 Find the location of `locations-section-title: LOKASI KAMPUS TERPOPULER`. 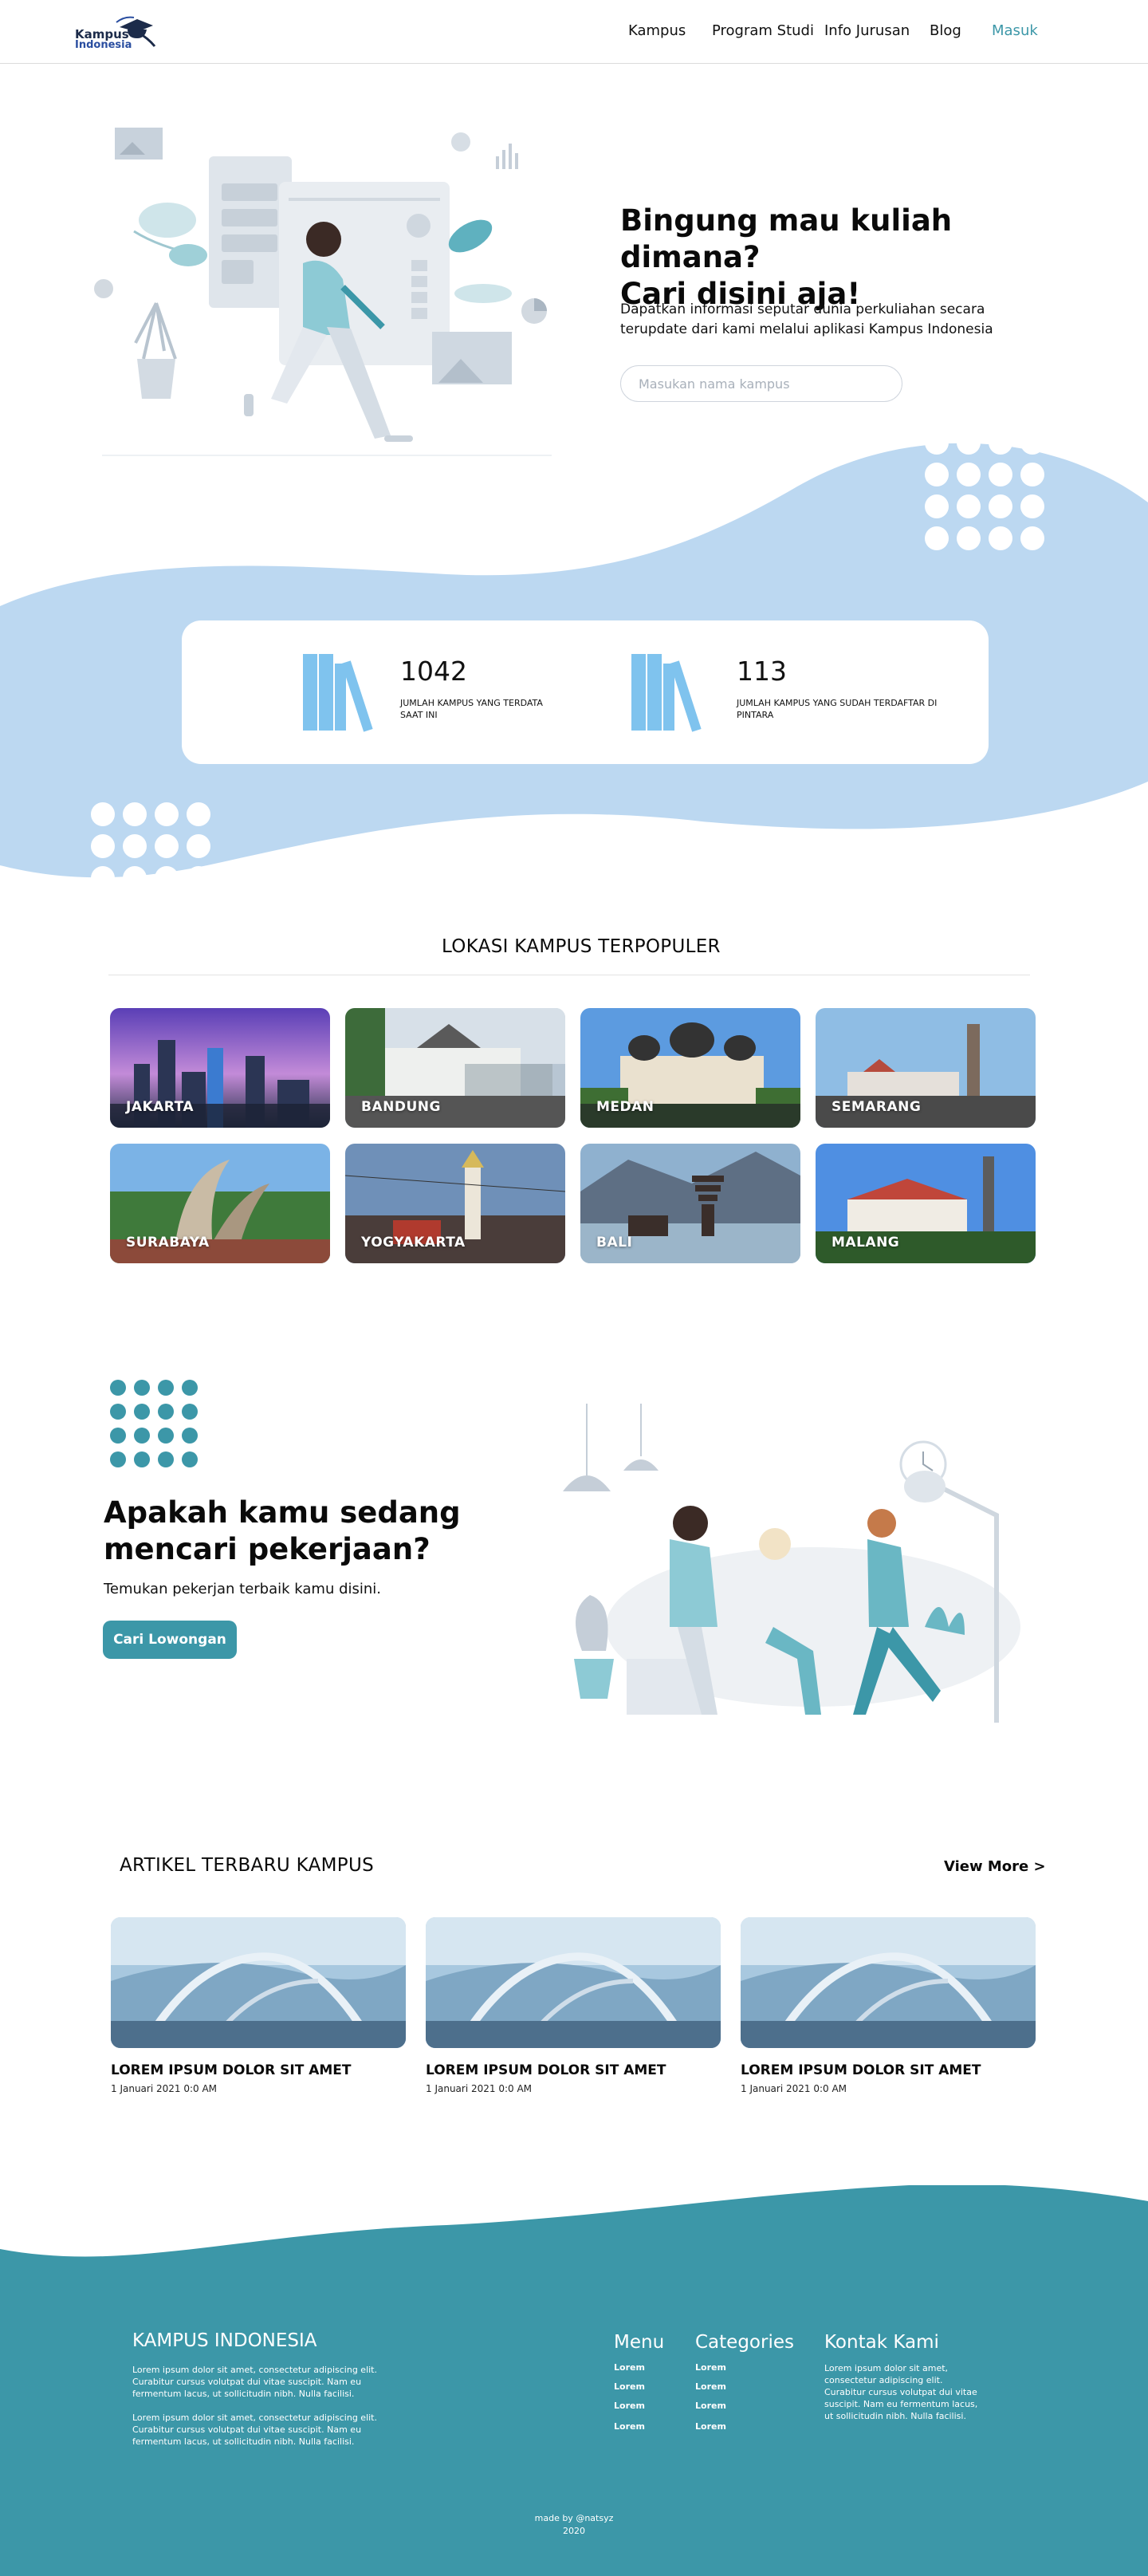

locations-section-title: LOKASI KAMPUS TERPOPULER is located at coordinates (581, 946).